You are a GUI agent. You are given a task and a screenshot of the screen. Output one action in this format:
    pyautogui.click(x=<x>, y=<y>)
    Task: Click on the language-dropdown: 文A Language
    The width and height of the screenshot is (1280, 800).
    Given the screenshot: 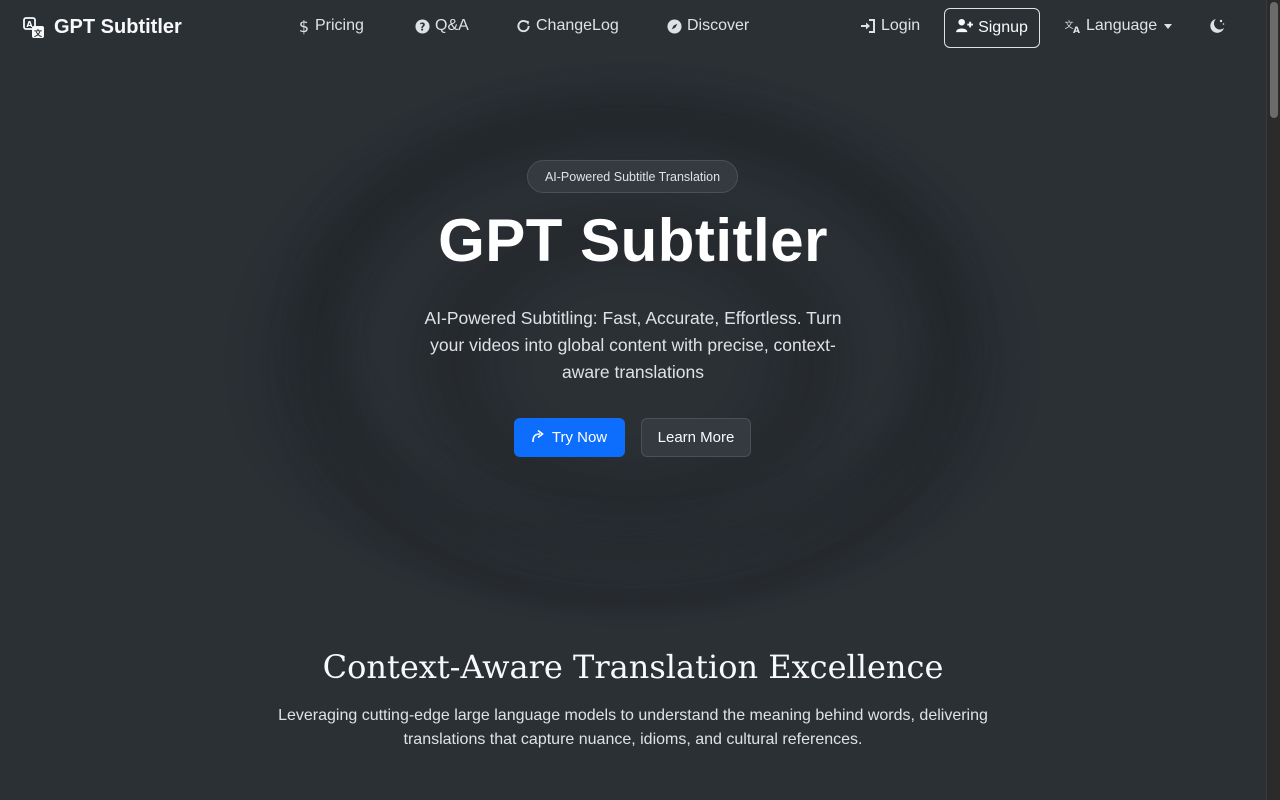 What is the action you would take?
    pyautogui.click(x=1119, y=26)
    